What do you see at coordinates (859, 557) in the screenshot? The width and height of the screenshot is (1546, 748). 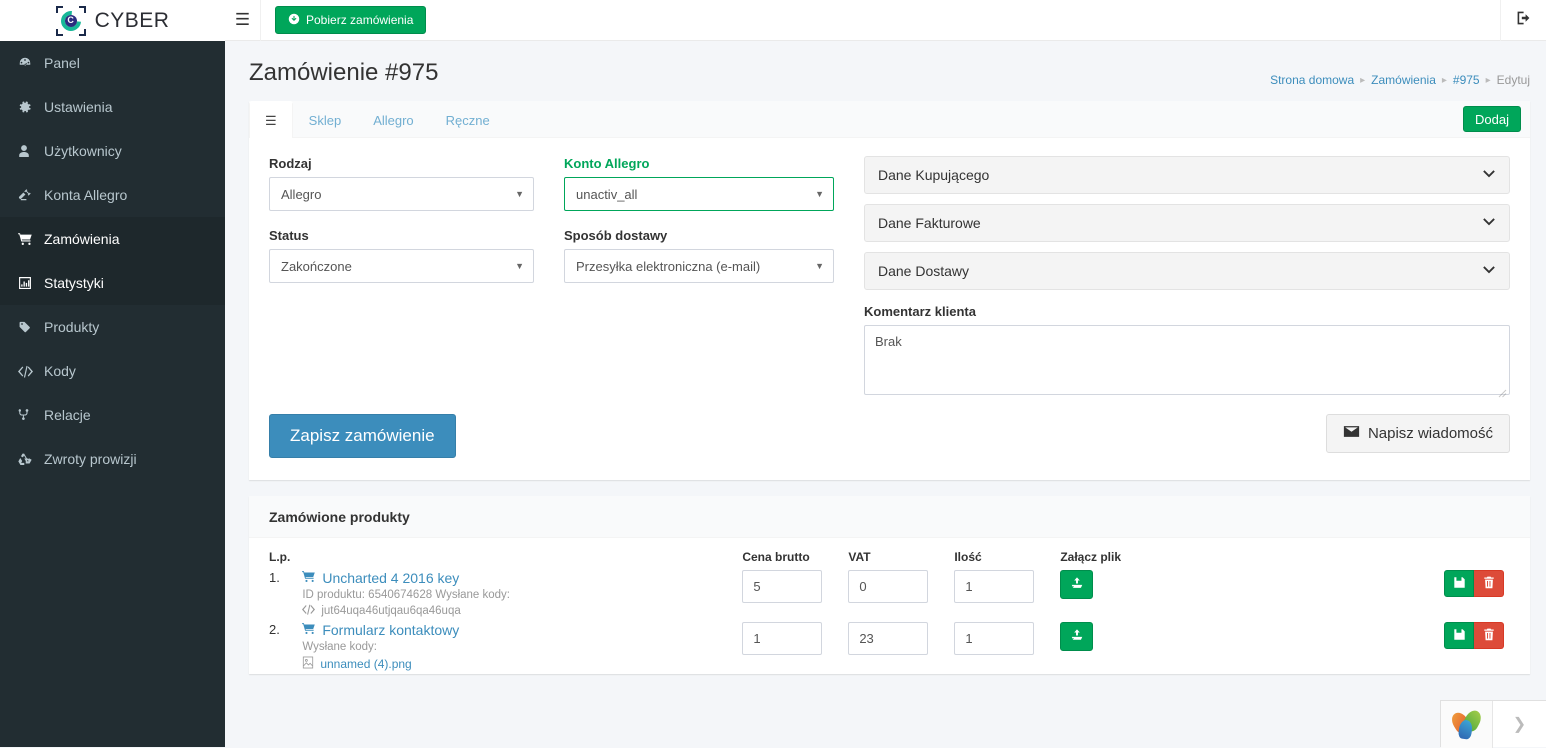 I see `column-header-vat: VAT` at bounding box center [859, 557].